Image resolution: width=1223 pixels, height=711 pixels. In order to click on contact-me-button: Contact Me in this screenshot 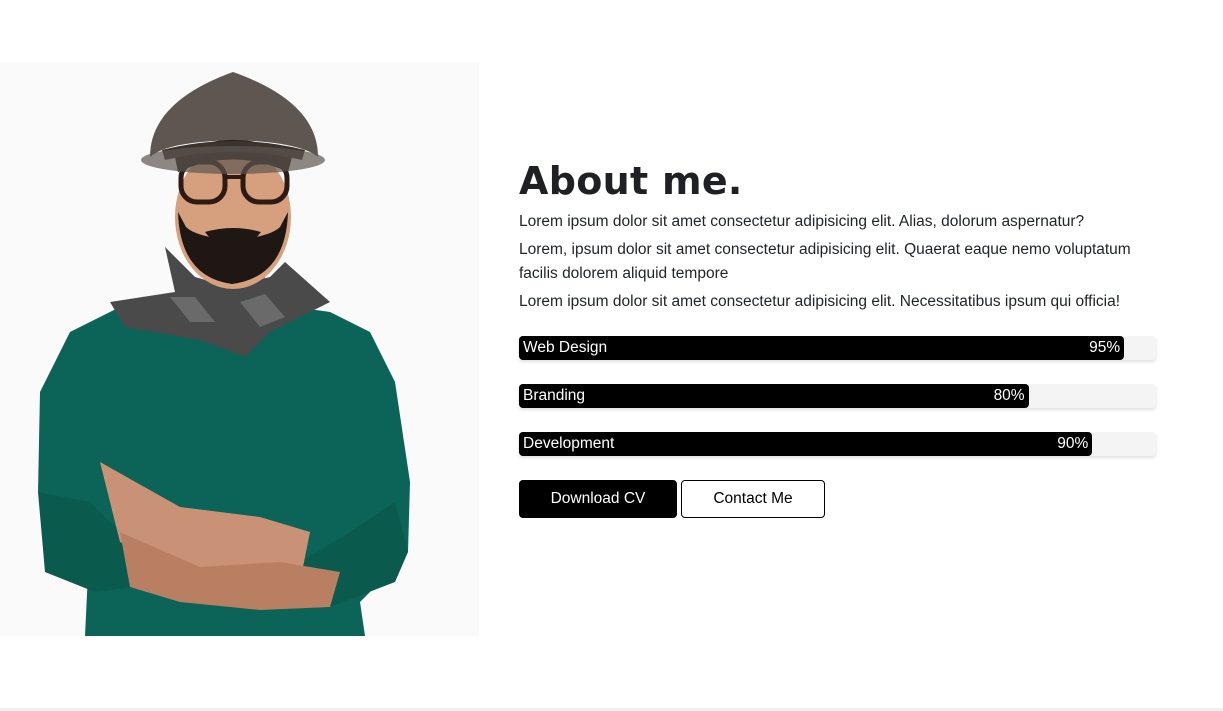, I will do `click(753, 499)`.